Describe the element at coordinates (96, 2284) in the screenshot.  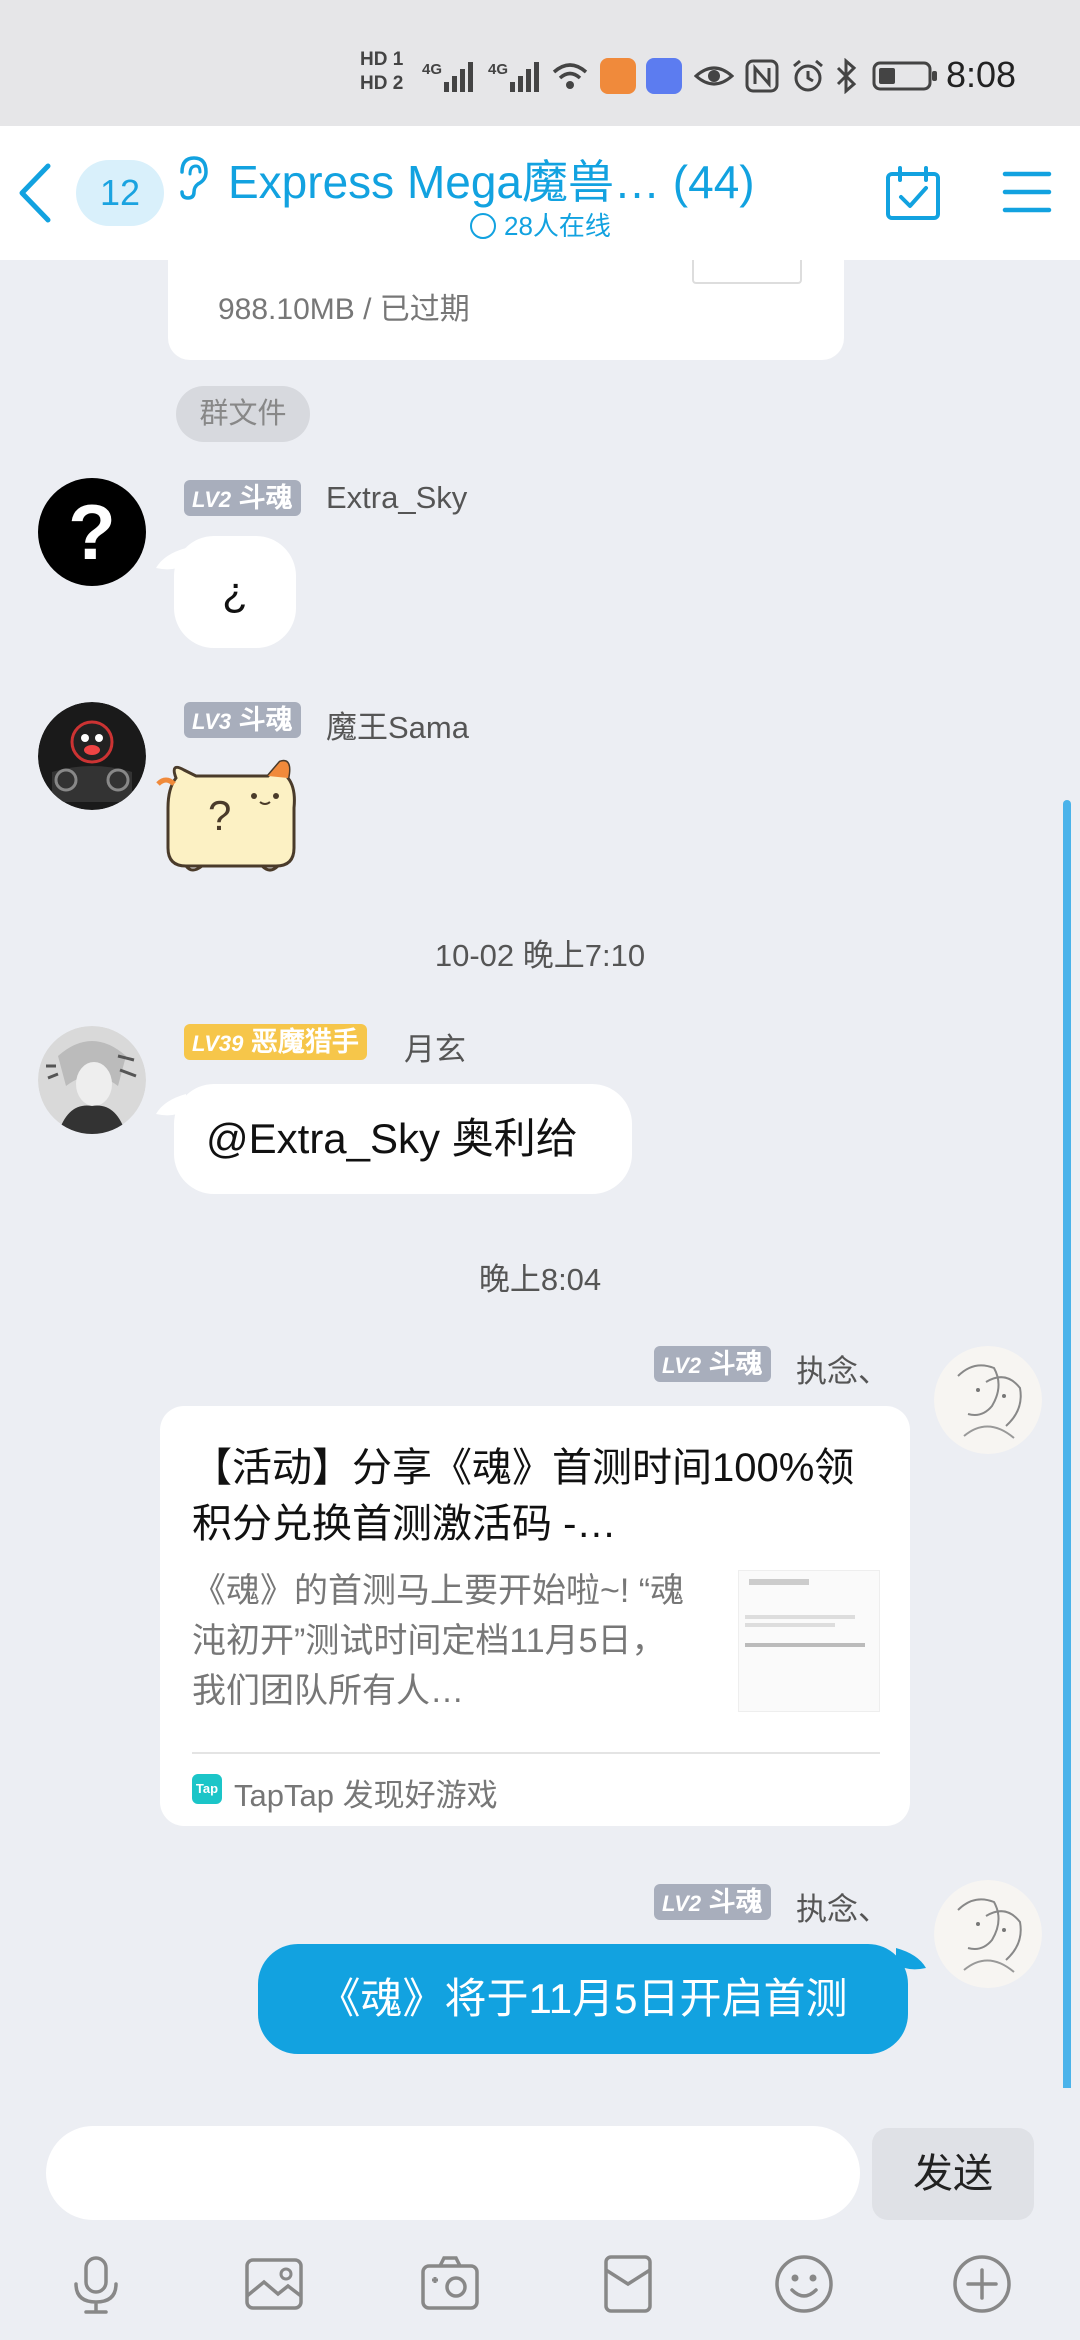
I see `microphone-icon` at that location.